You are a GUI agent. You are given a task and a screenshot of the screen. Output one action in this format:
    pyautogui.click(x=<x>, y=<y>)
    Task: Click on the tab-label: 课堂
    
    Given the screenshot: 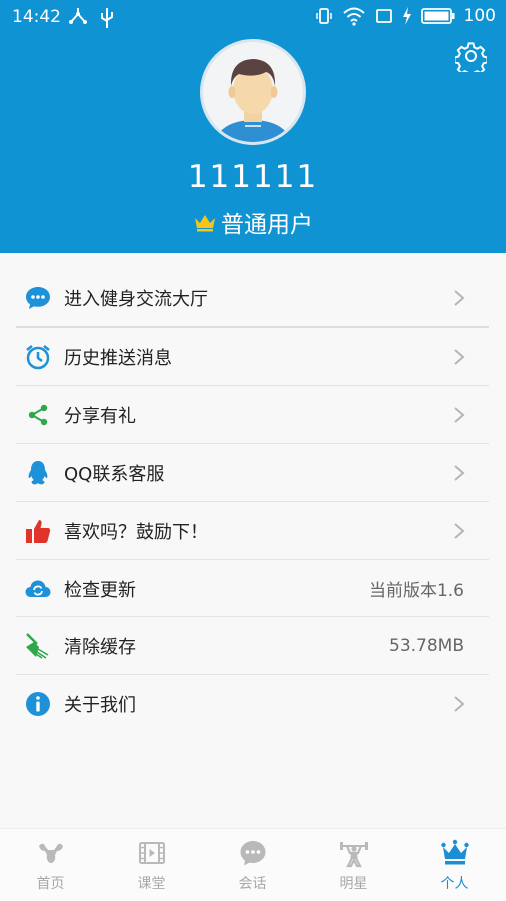 What is the action you would take?
    pyautogui.click(x=151, y=884)
    